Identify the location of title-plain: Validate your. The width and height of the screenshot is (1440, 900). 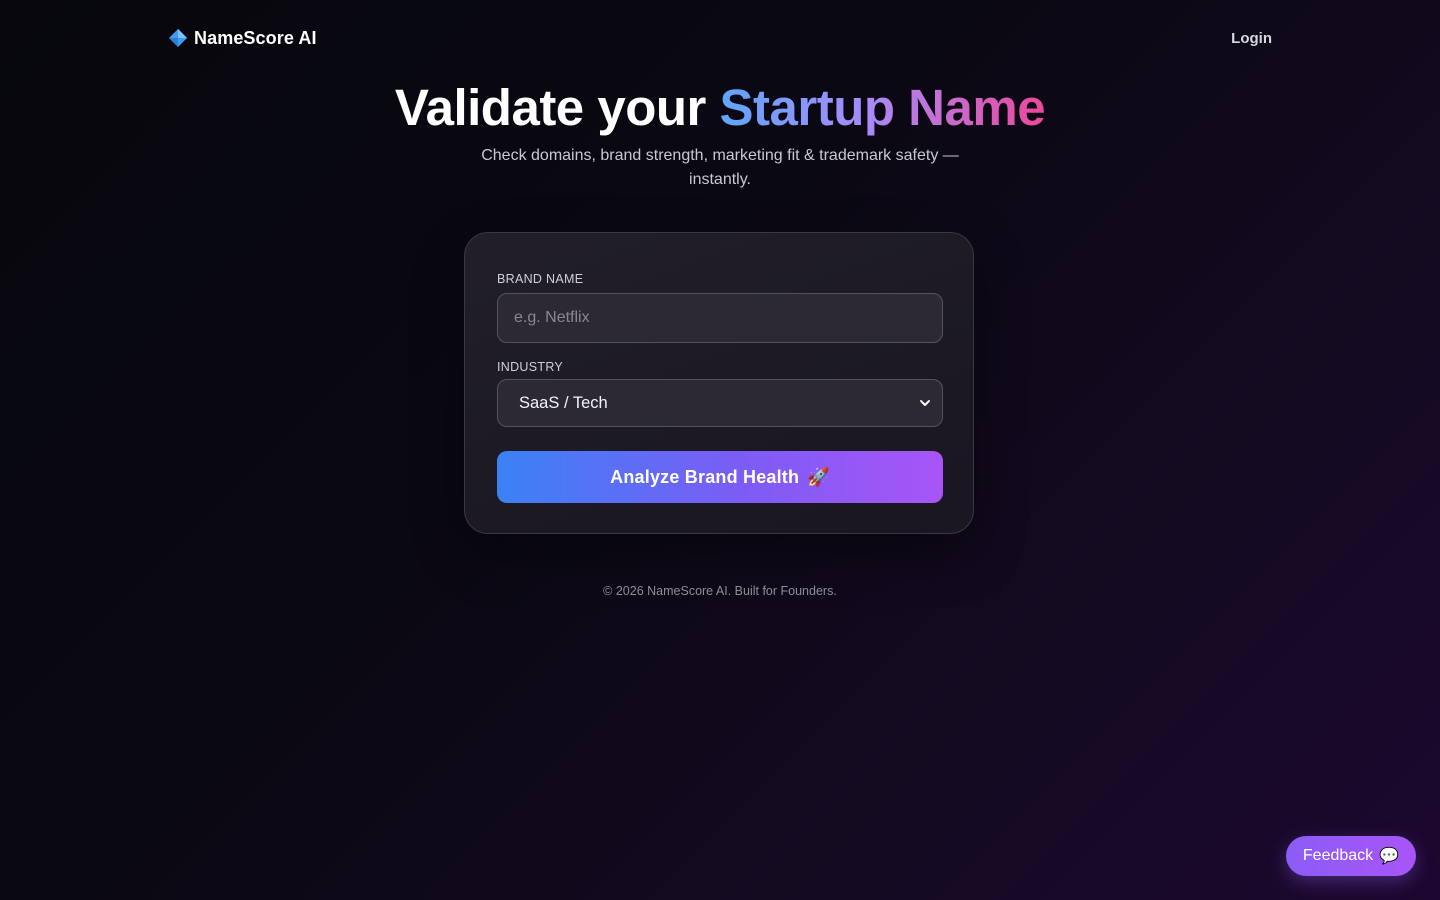
(557, 107).